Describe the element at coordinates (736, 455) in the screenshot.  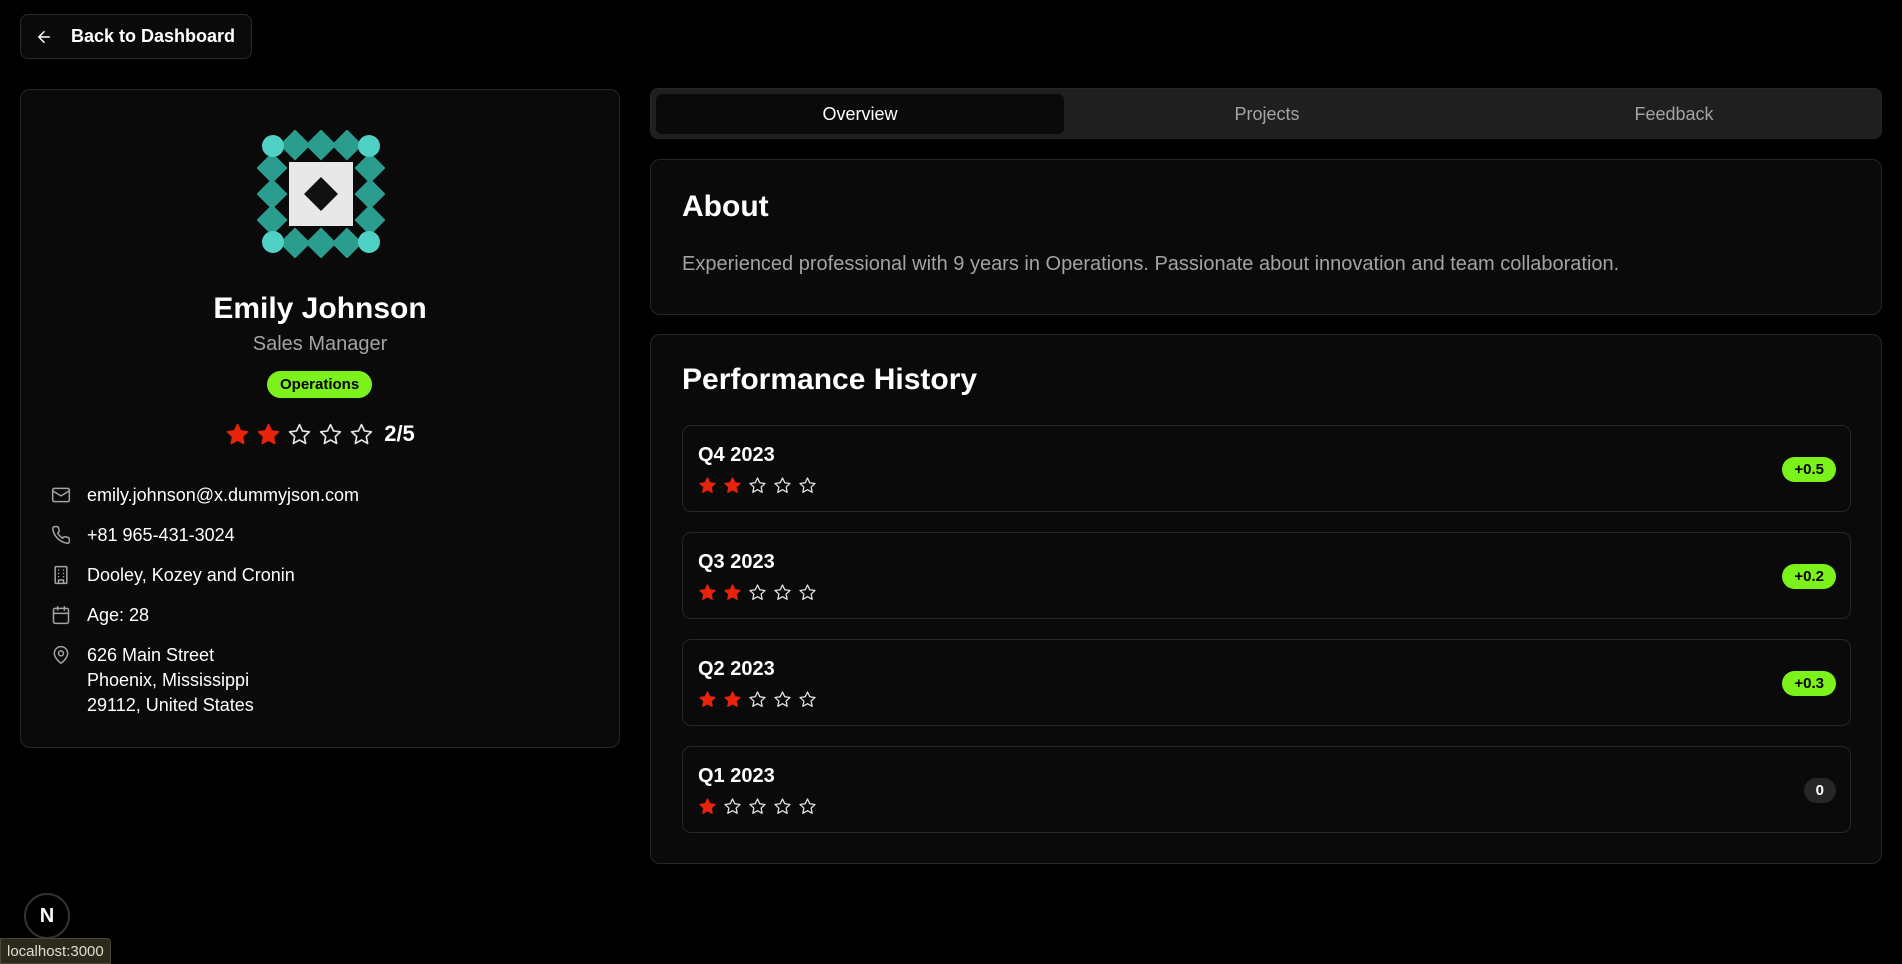
I see `performance-quarter: Q4 2023` at that location.